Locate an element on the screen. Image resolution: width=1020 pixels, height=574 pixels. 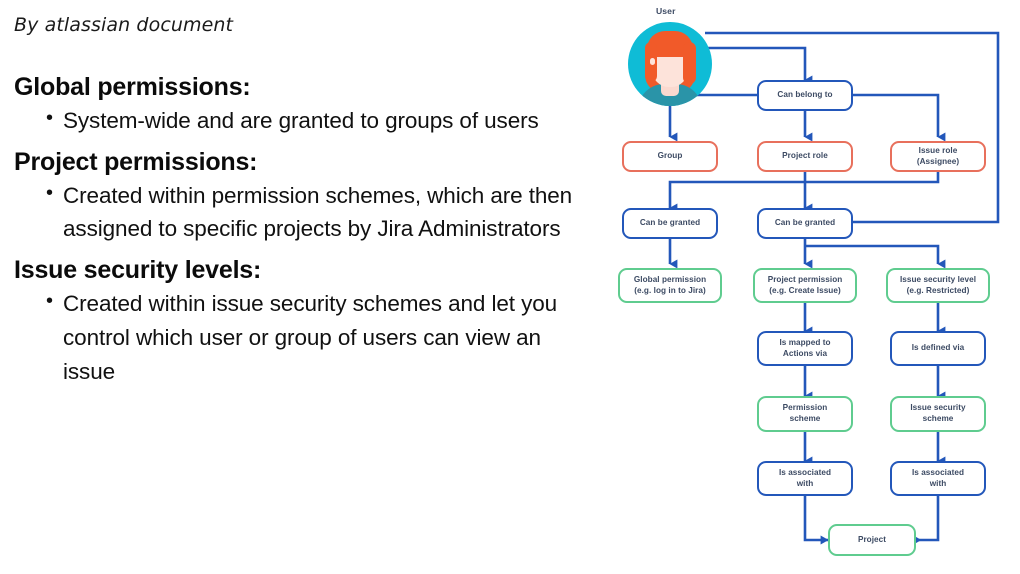
node-label: Is defined via is located at coordinates (938, 348).